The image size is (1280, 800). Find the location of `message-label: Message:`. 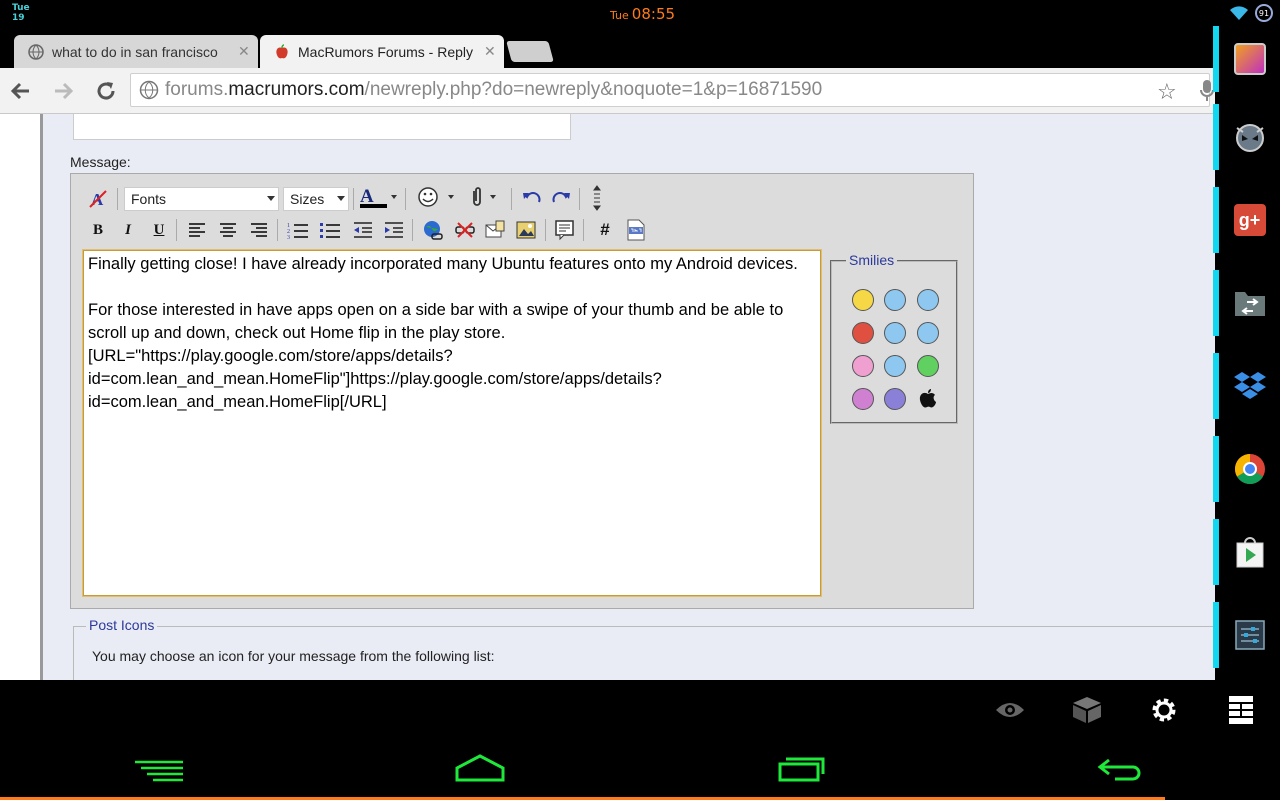

message-label: Message: is located at coordinates (100, 162).